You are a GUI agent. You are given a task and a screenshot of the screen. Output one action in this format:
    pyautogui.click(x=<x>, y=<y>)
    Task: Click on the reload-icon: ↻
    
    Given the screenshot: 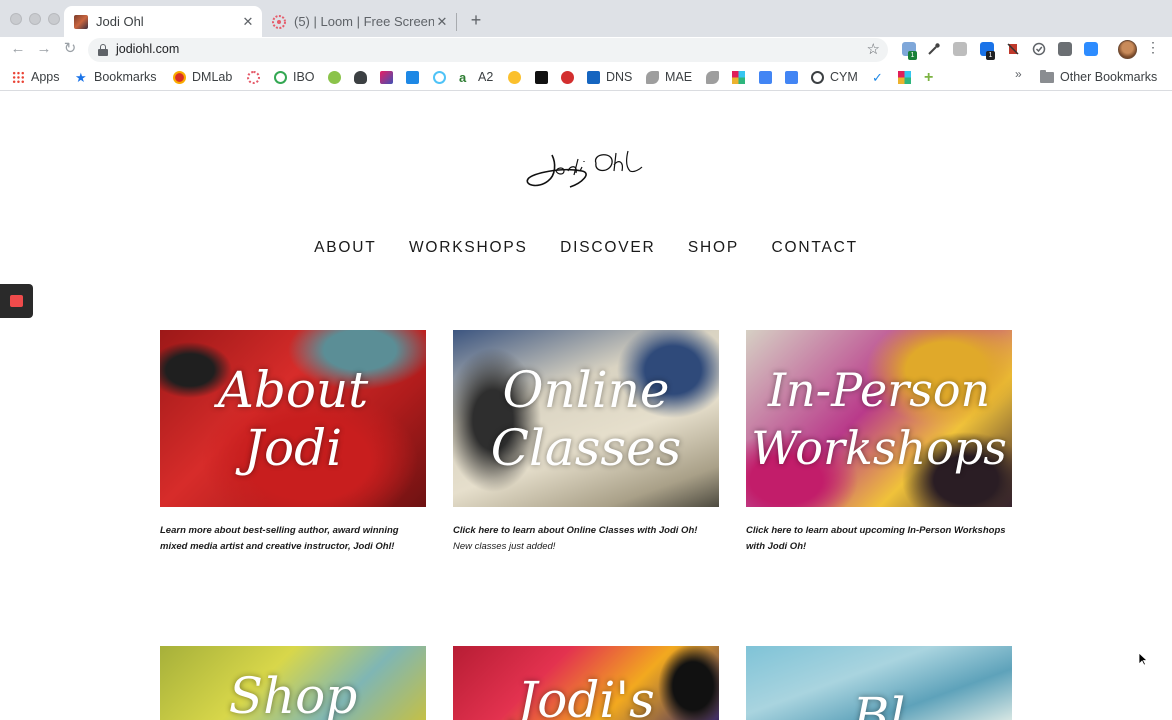 What is the action you would take?
    pyautogui.click(x=70, y=49)
    